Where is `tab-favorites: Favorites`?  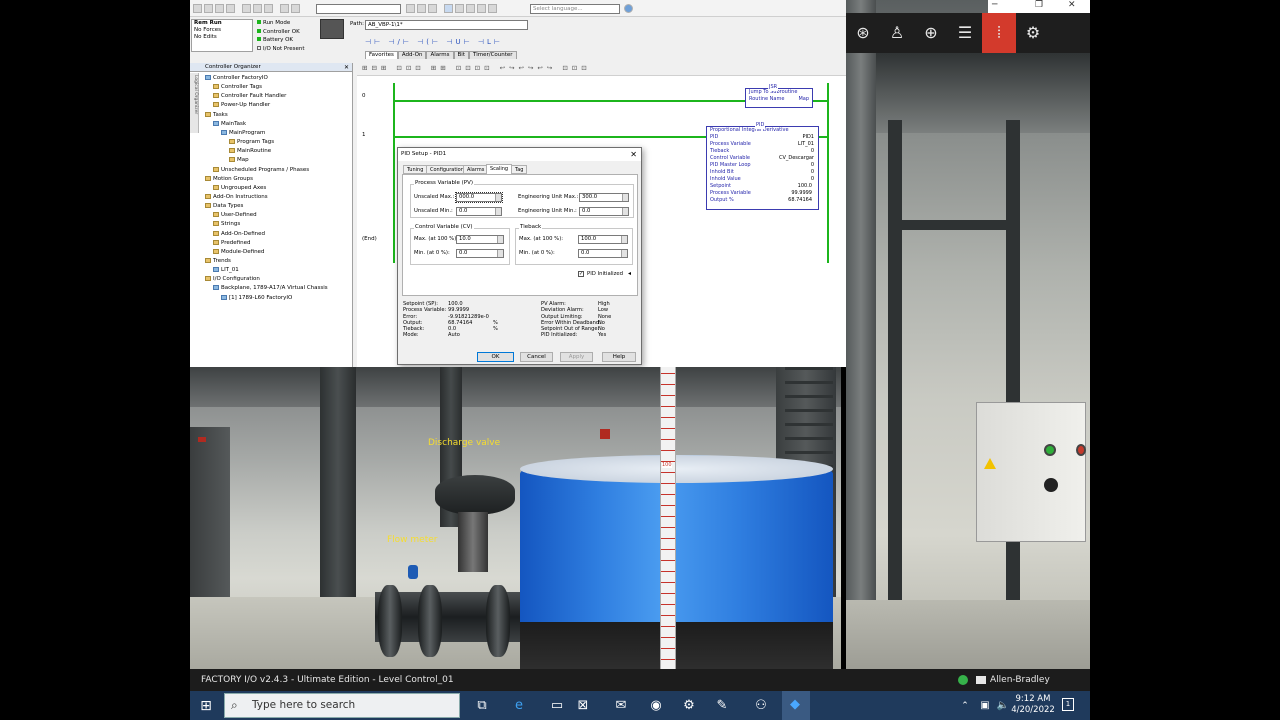 tab-favorites: Favorites is located at coordinates (381, 55).